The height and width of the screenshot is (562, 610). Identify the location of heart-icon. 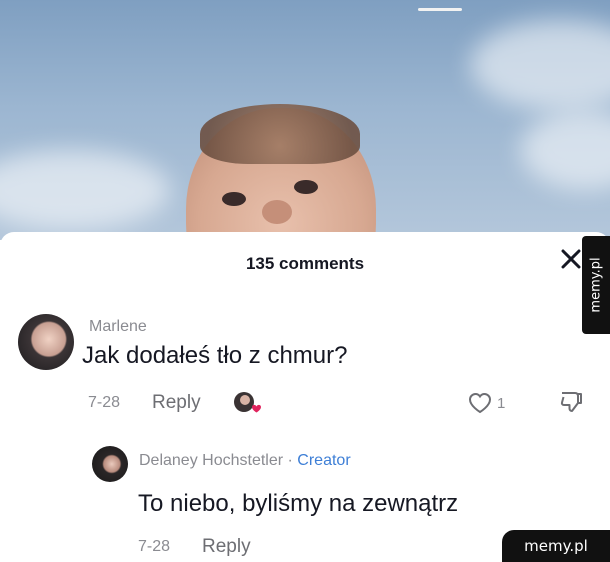
(480, 403).